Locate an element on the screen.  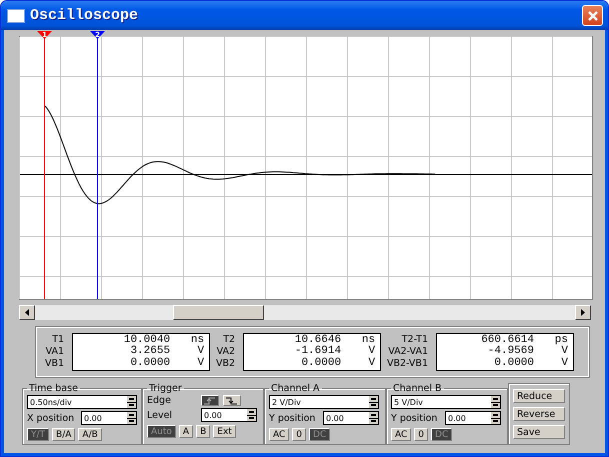
time-scale-spinbox: 0.50ns/div is located at coordinates (82, 402).